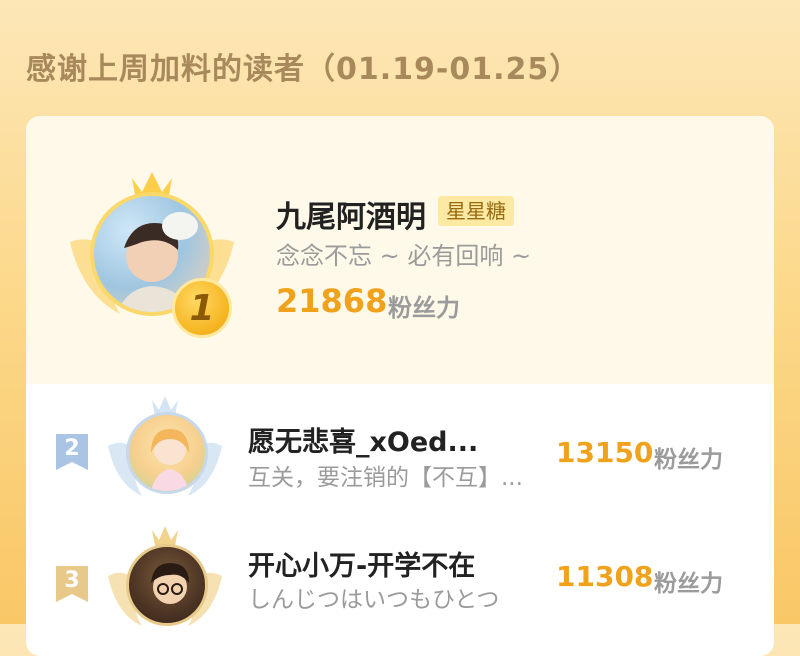 This screenshot has width=800, height=656. I want to click on fan-power-value: 13150, so click(605, 452).